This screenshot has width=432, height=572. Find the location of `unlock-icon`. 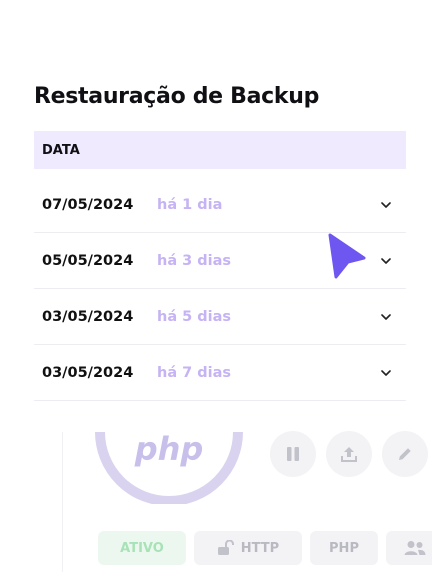

unlock-icon is located at coordinates (225, 547).